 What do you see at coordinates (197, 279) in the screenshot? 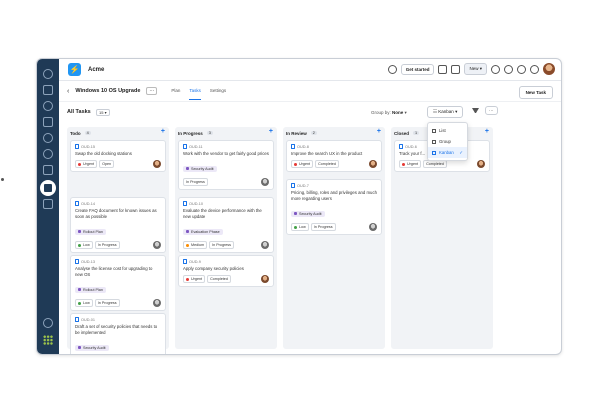
I see `task-chip-label: Urgent` at bounding box center [197, 279].